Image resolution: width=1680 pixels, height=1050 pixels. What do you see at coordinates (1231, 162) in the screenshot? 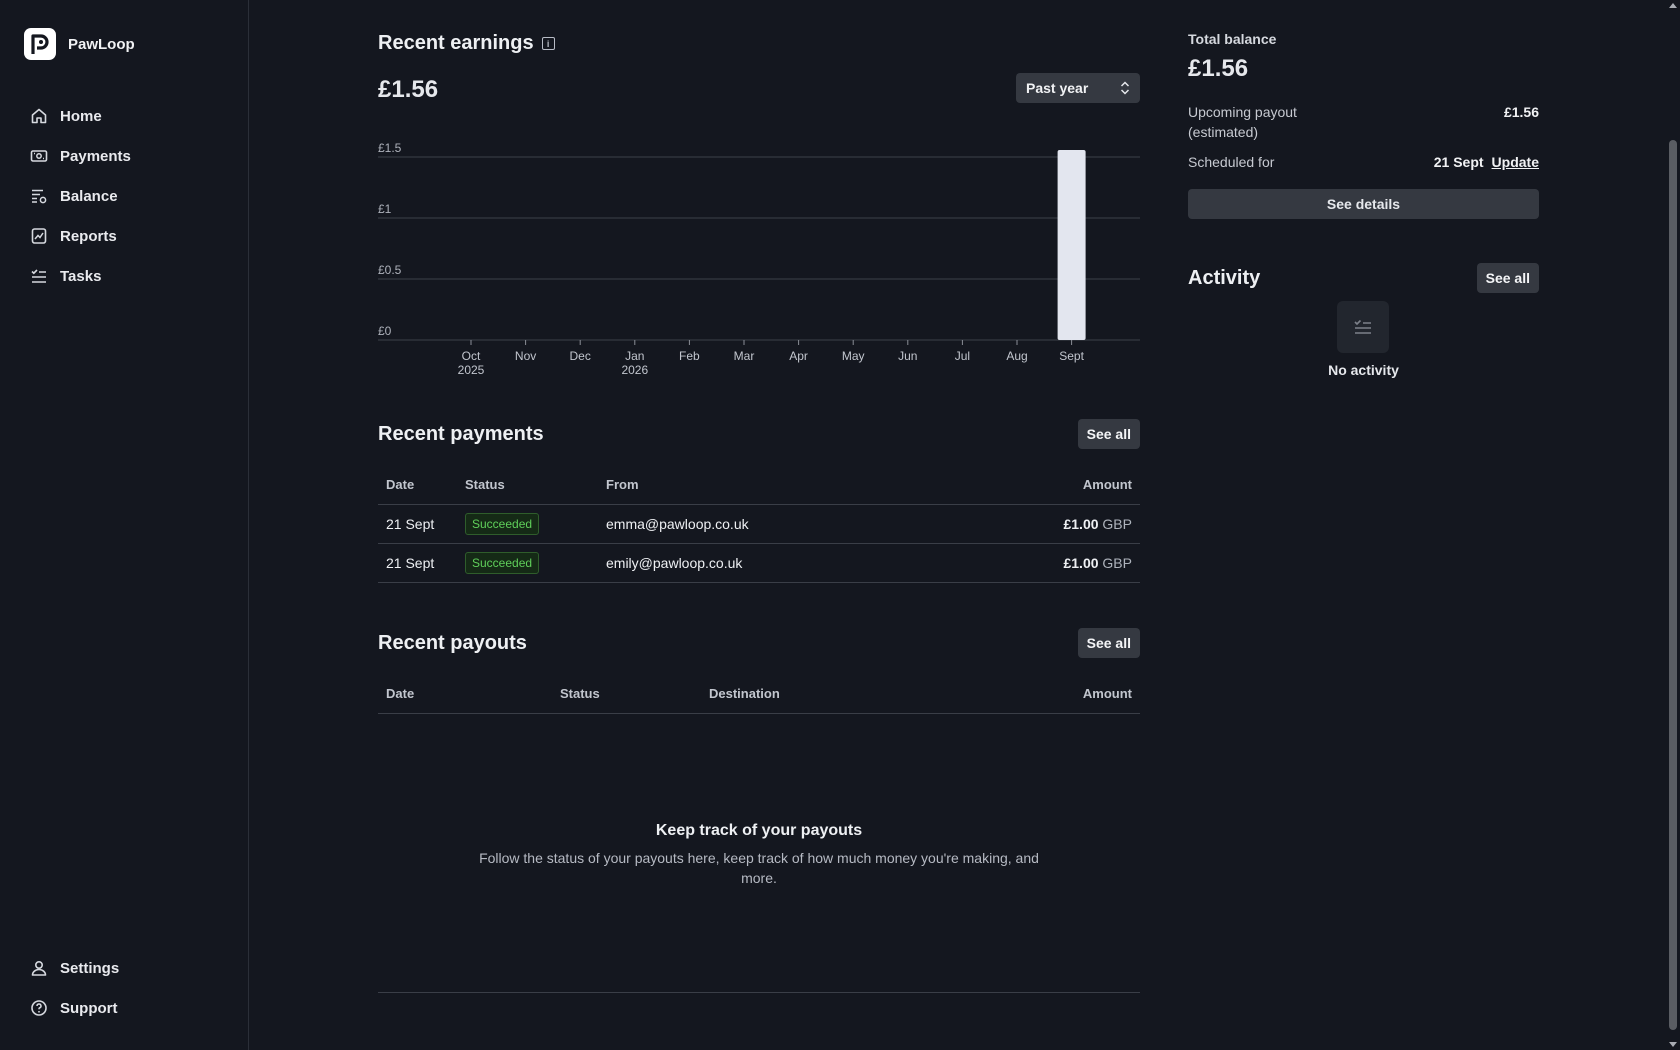
I see `scheduled-label: Scheduled for` at bounding box center [1231, 162].